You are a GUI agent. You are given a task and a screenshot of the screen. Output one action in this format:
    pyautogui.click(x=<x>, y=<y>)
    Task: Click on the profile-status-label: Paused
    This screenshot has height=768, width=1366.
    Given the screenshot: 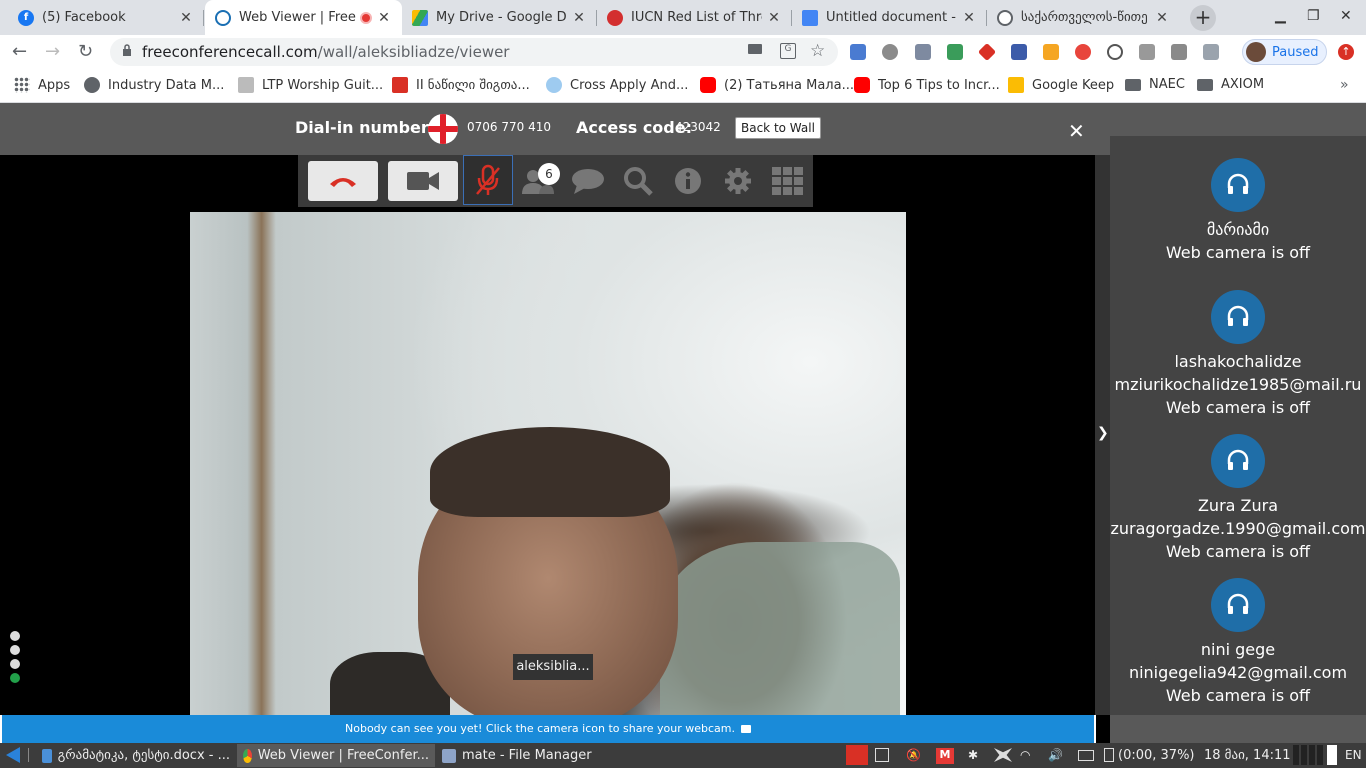 What is the action you would take?
    pyautogui.click(x=1295, y=52)
    